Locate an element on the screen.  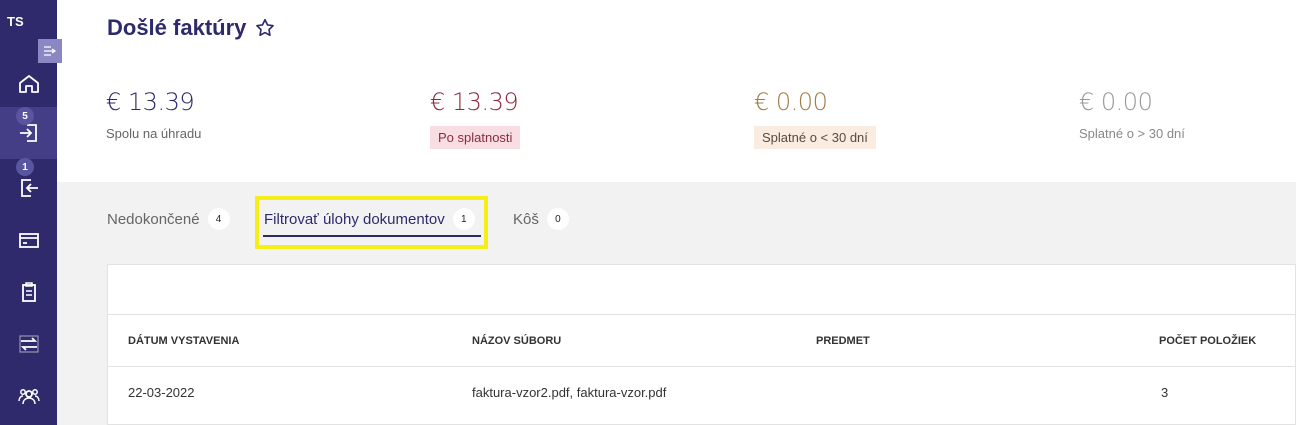
row-item-count: 3 is located at coordinates (1164, 392).